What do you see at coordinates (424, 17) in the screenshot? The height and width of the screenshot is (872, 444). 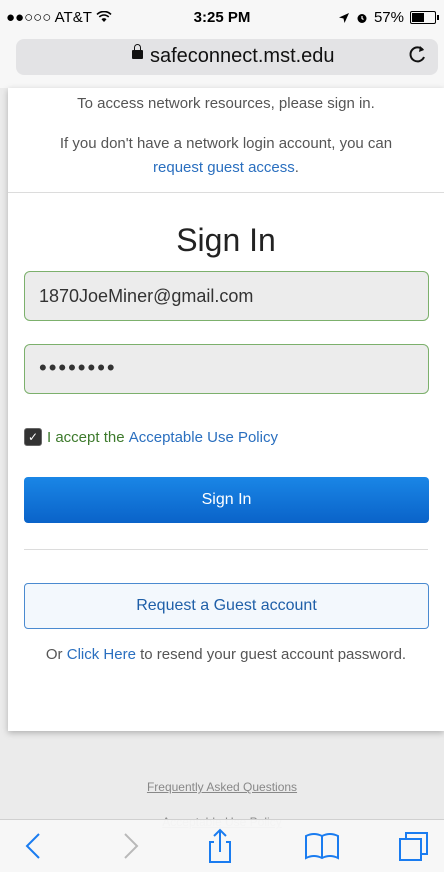 I see `battery-icon` at bounding box center [424, 17].